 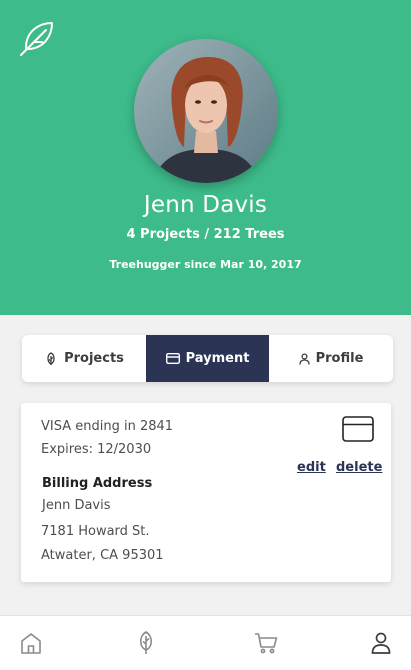 What do you see at coordinates (102, 555) in the screenshot?
I see `billing-city: Atwater, CA 95301` at bounding box center [102, 555].